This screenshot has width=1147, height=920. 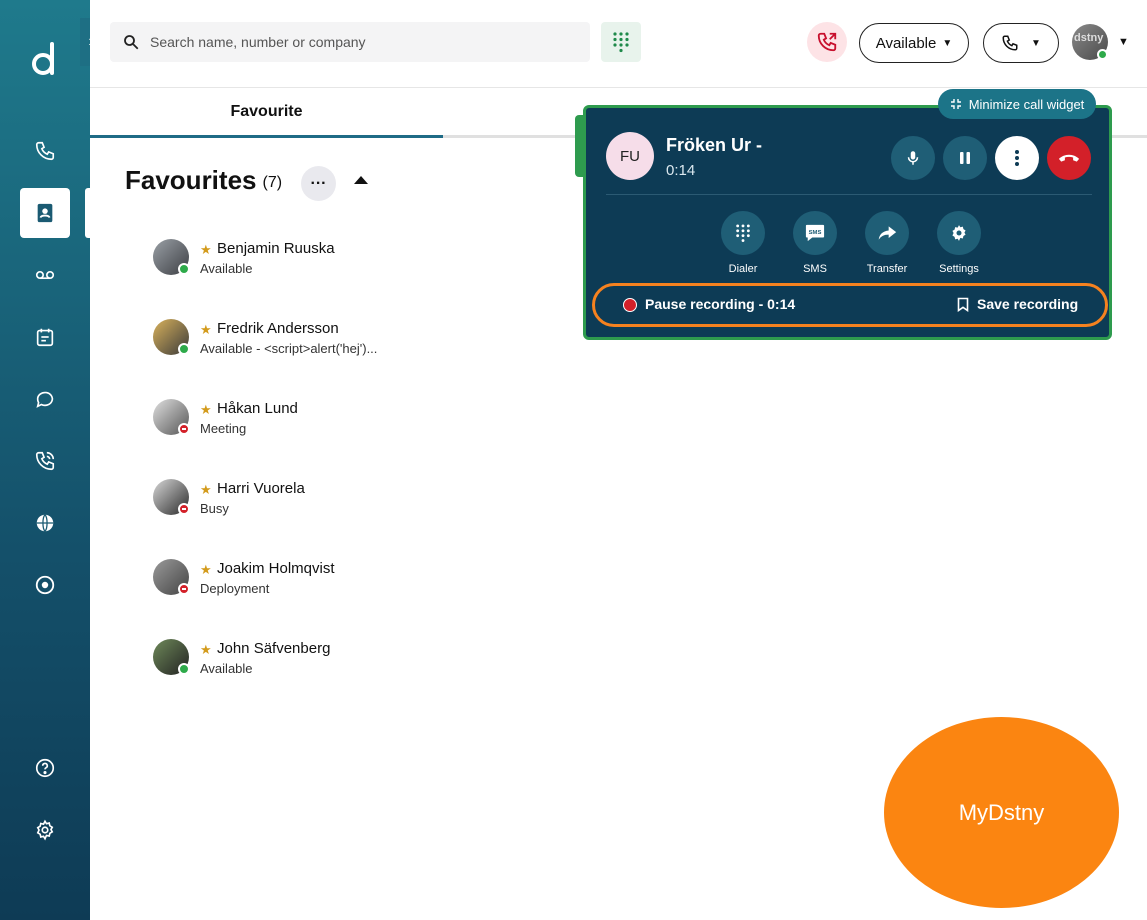 I want to click on contacts-book-icon, so click(x=45, y=213).